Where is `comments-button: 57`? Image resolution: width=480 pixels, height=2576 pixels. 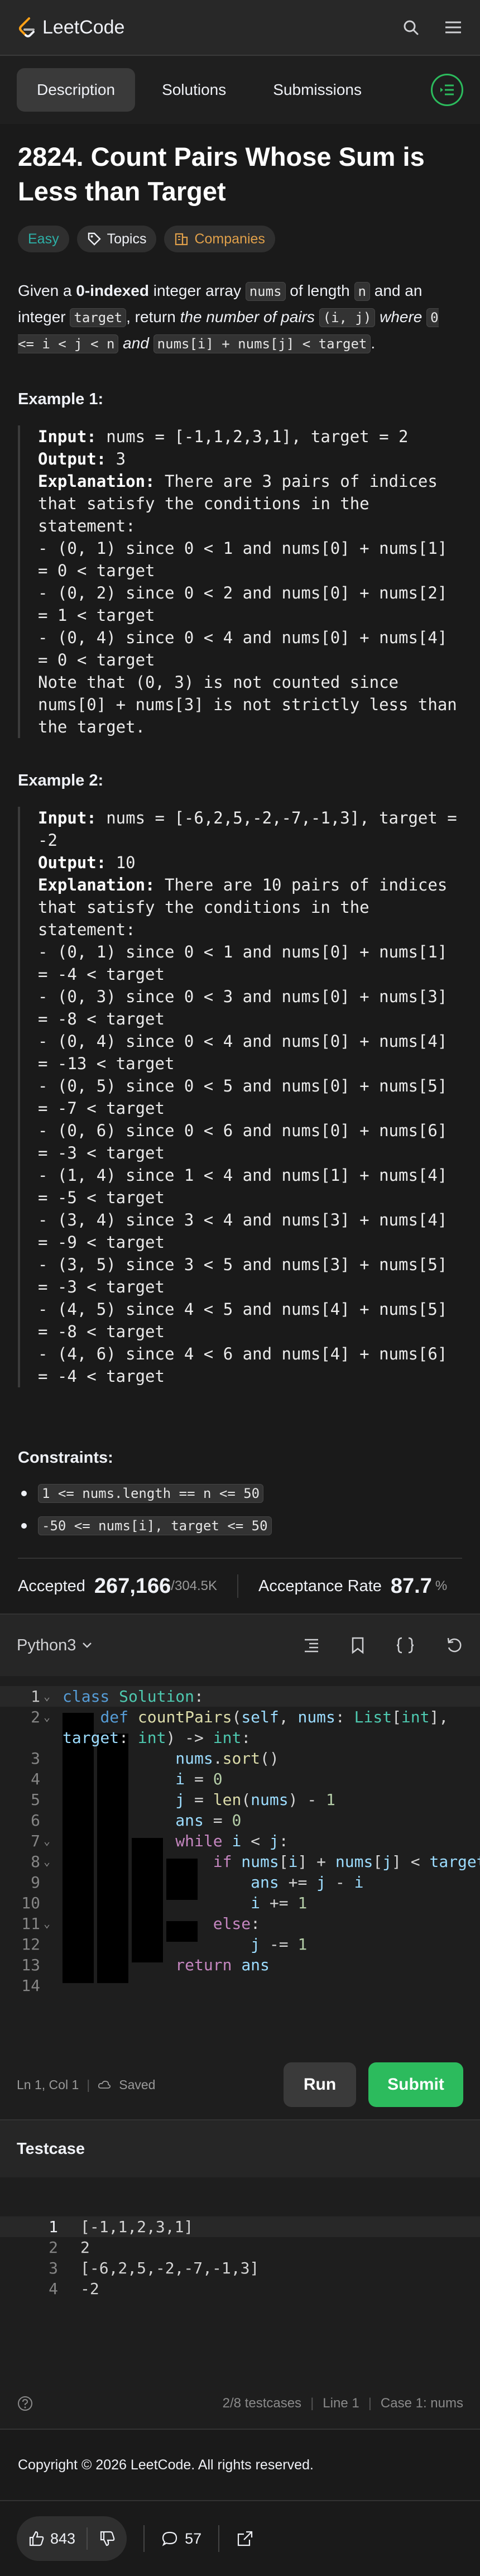
comments-button: 57 is located at coordinates (181, 2539).